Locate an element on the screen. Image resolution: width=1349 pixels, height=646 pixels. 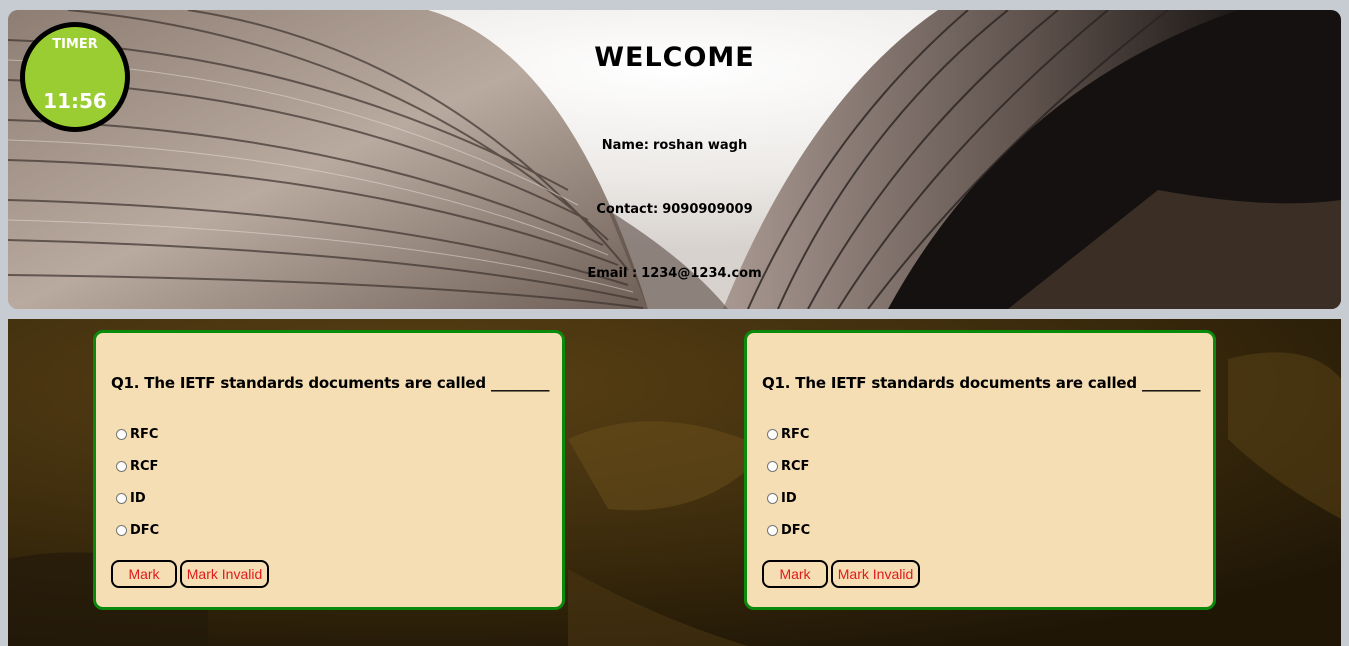
user-name-line: Name: roshan wagh is located at coordinates (674, 145).